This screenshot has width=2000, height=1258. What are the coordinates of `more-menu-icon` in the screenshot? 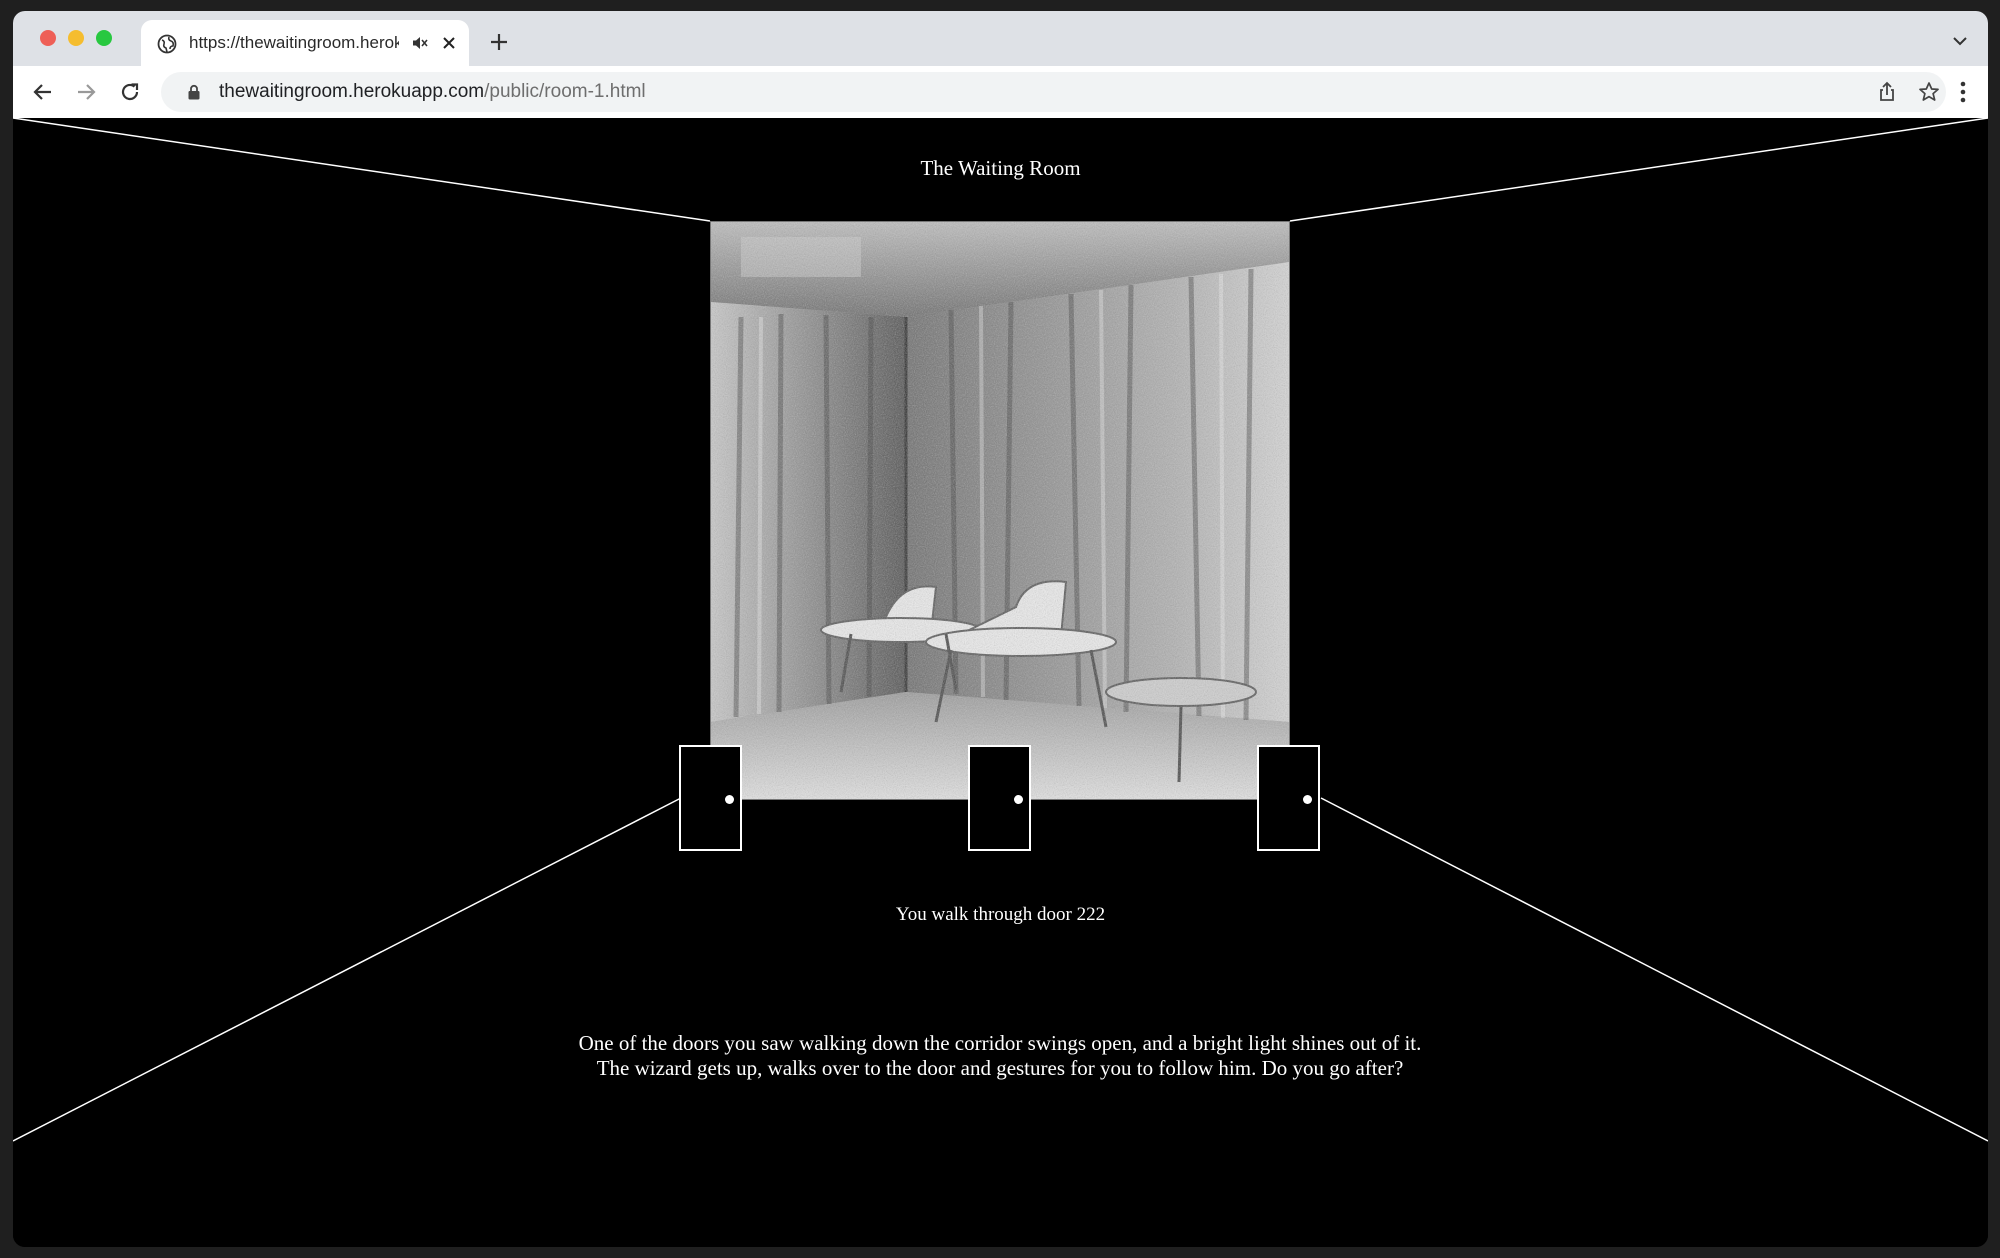 It's located at (1963, 92).